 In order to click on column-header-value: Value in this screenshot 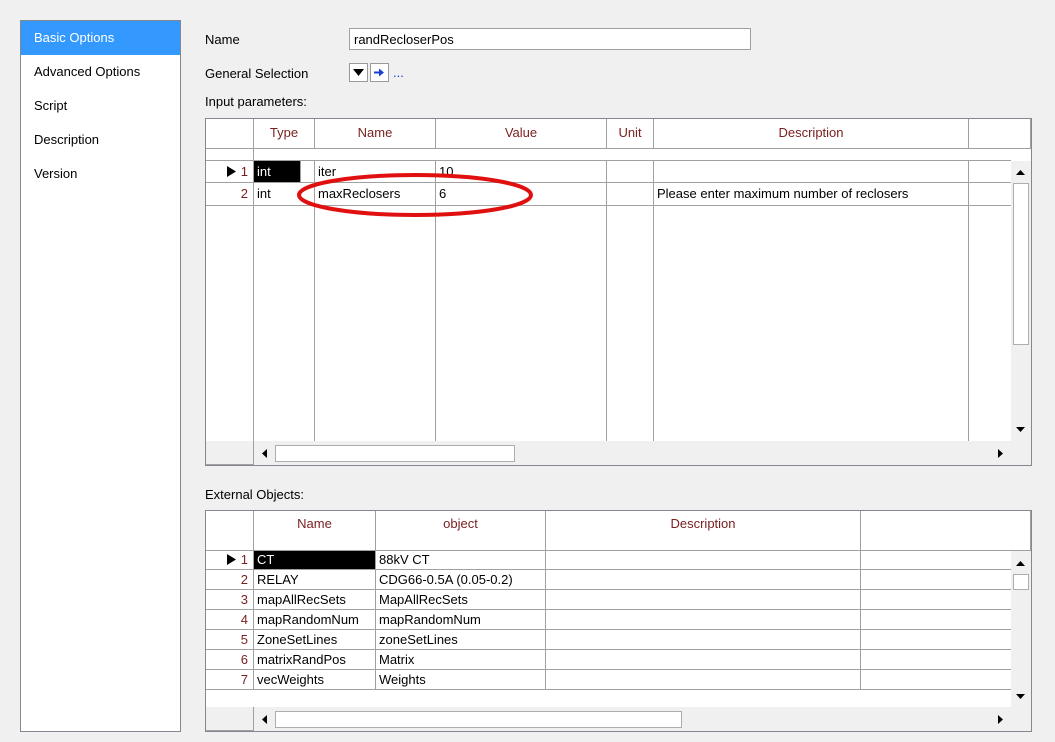, I will do `click(521, 134)`.